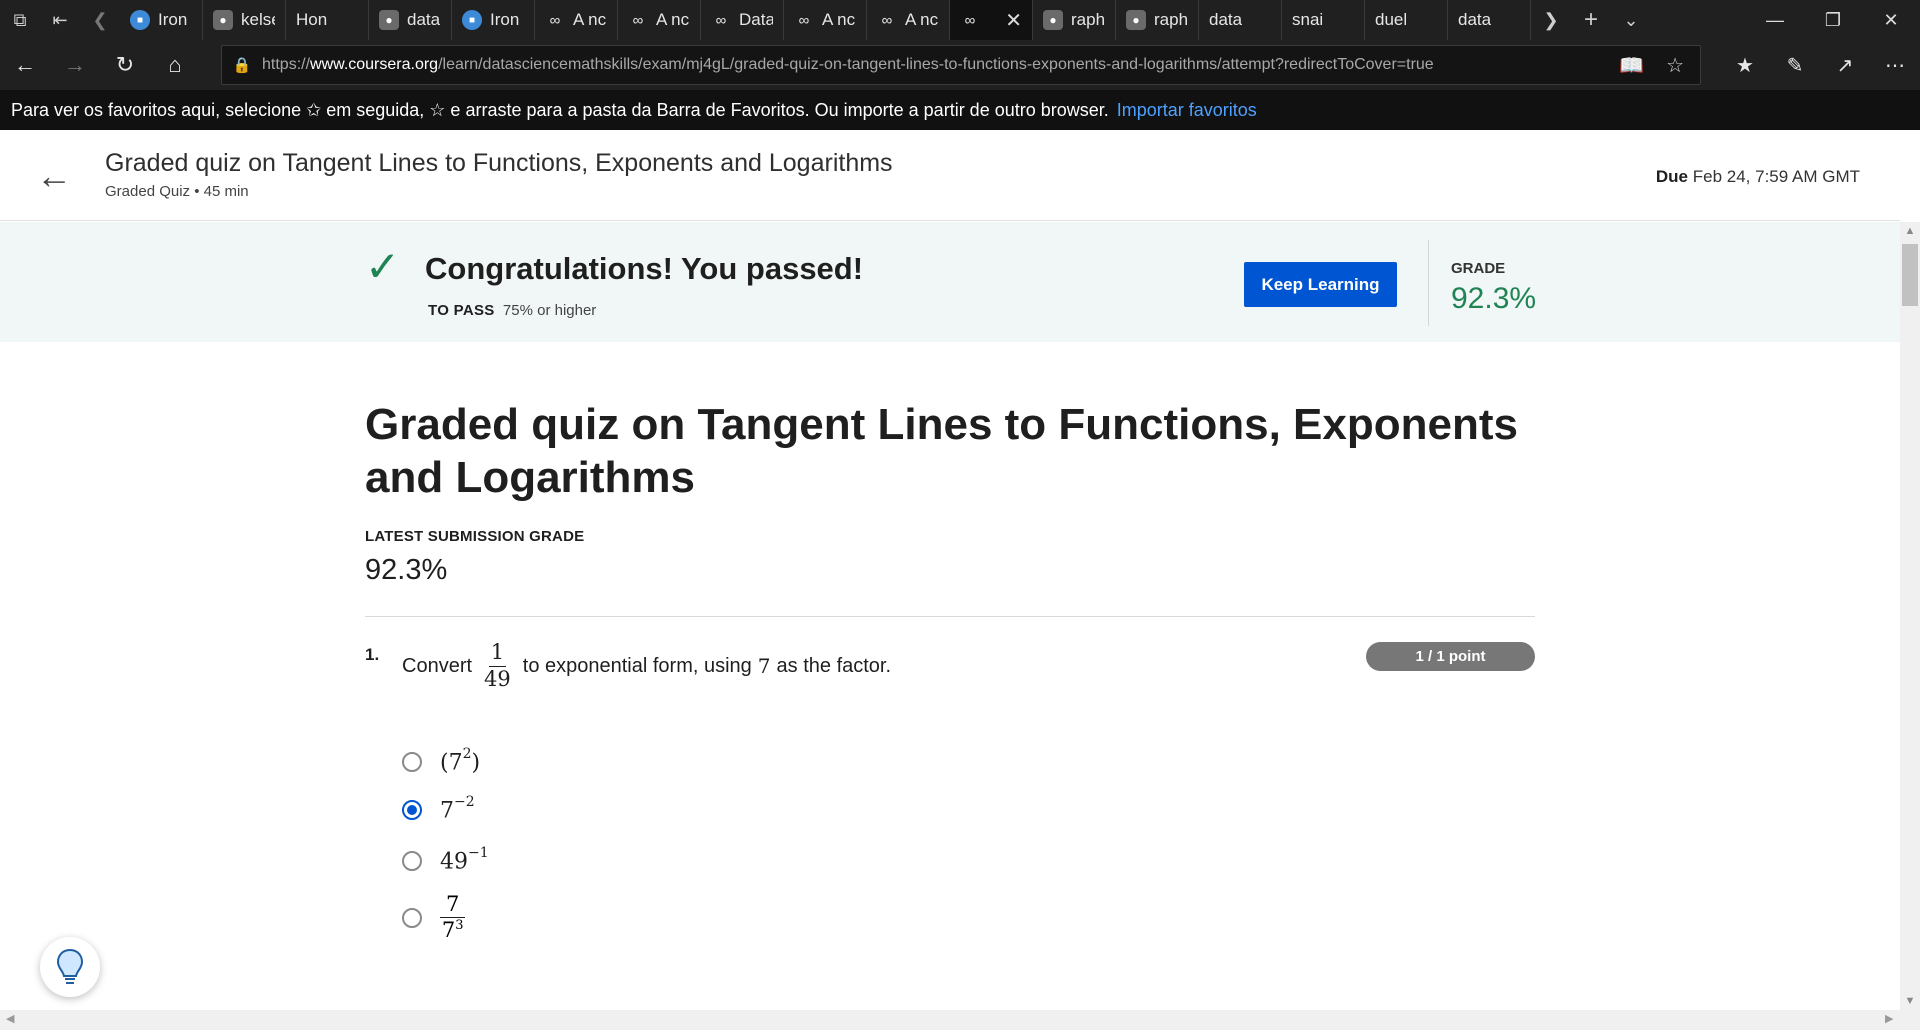  I want to click on fraction-numerator: 1, so click(497, 653).